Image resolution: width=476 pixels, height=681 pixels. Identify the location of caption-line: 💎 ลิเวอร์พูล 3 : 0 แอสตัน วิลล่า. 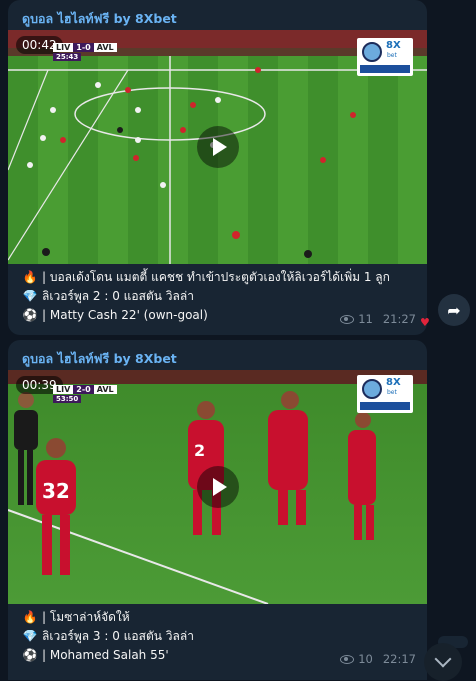
(222, 636).